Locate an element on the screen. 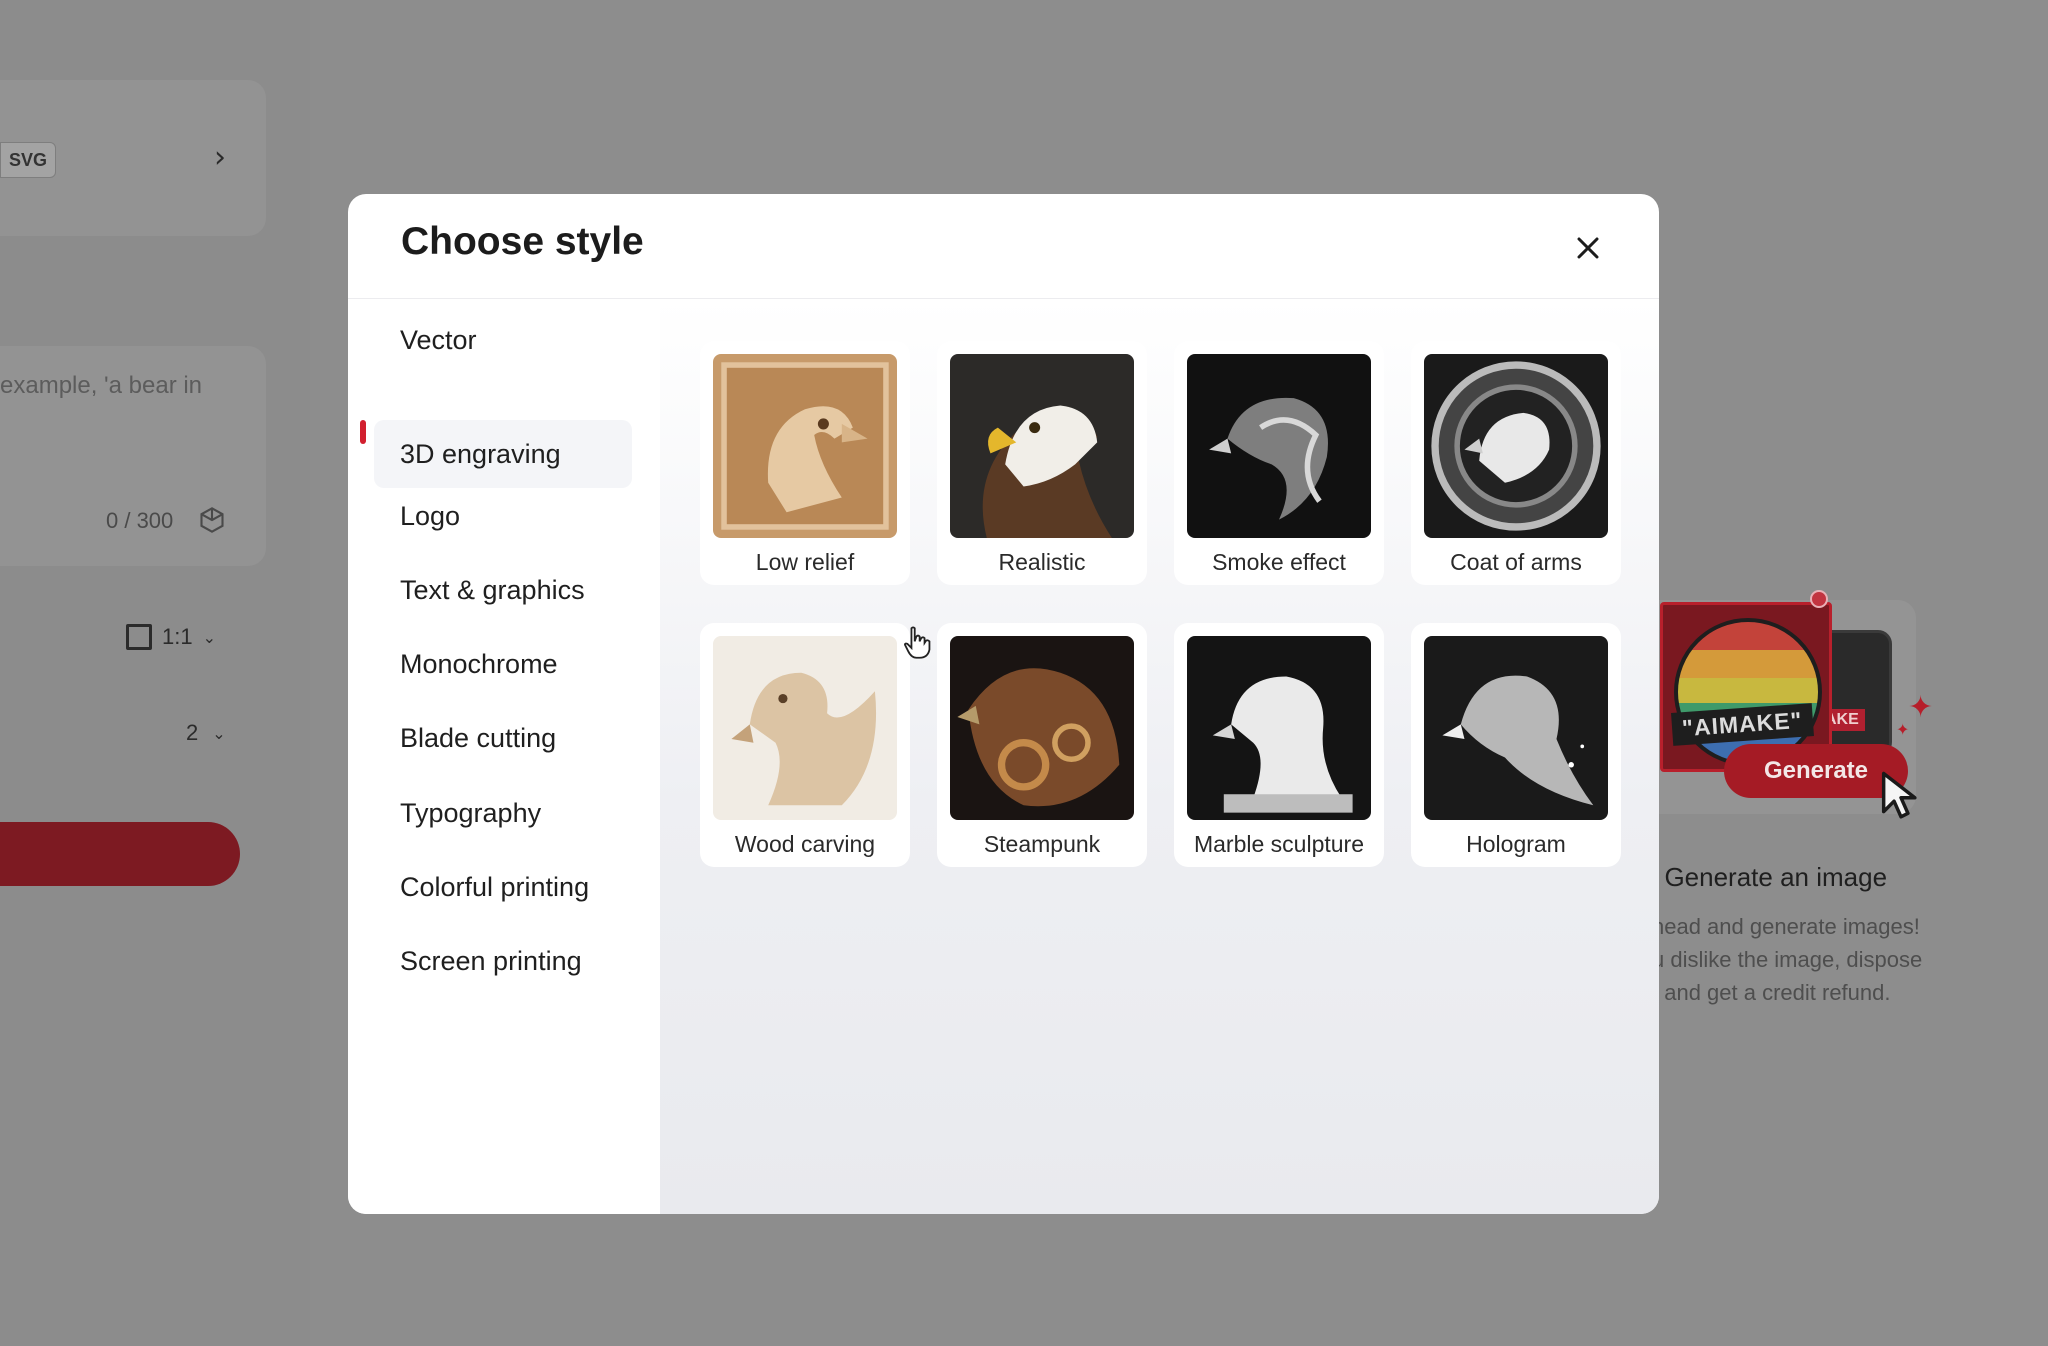  eagle-smoke-image is located at coordinates (1279, 446).